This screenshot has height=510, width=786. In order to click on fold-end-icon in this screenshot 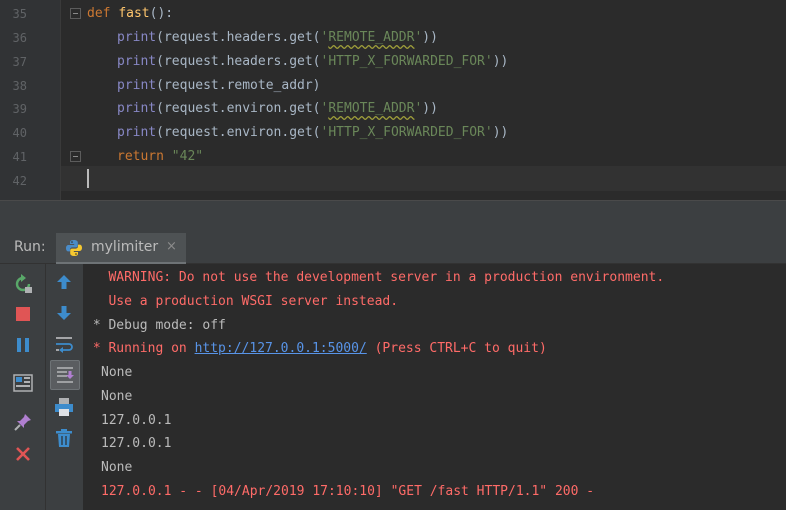, I will do `click(75, 156)`.